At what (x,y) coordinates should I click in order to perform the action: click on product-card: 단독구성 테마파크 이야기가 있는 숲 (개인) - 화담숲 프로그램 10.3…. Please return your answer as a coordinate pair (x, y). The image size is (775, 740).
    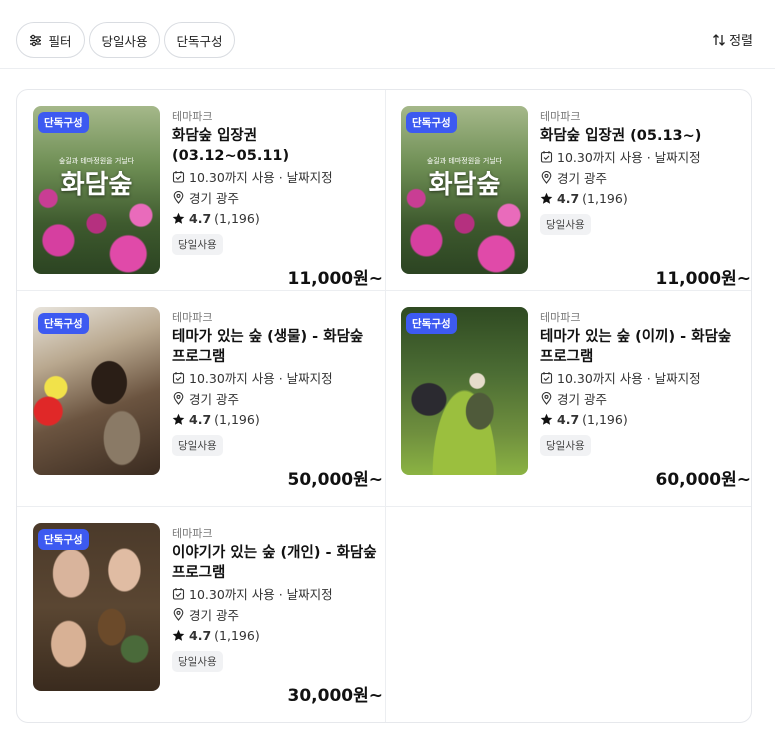
    Looking at the image, I should click on (208, 623).